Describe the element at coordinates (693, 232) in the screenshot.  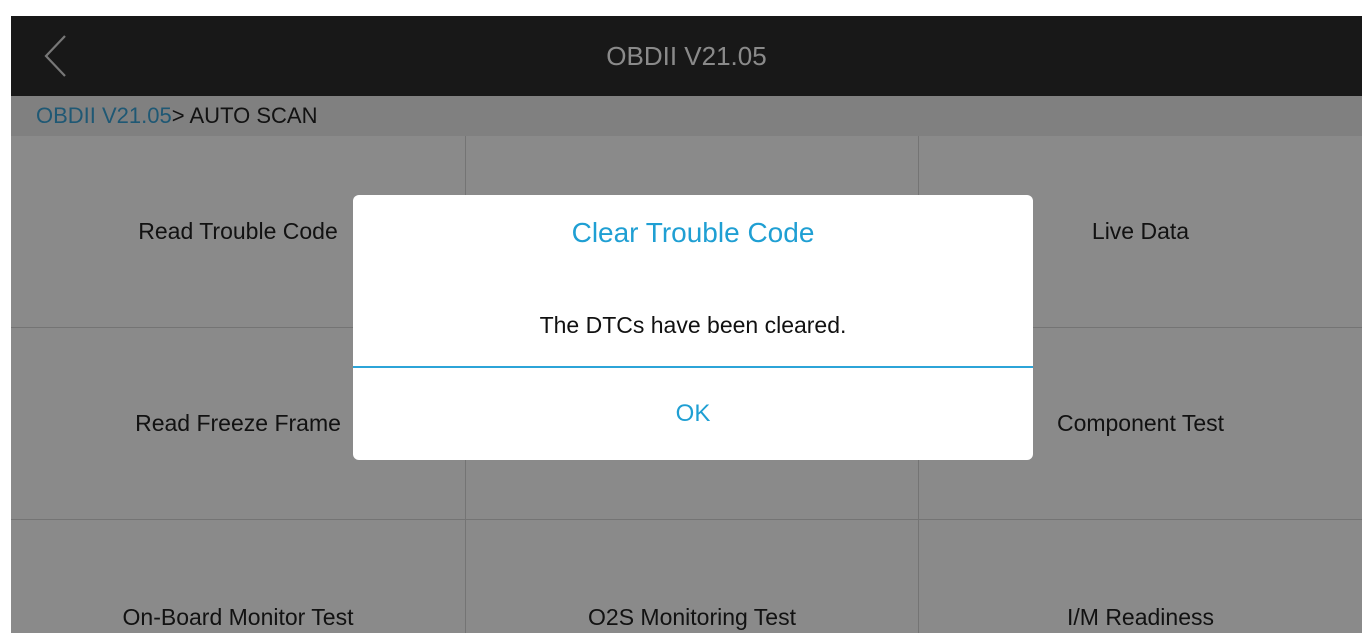
I see `dialog-title: Clear Trouble Code` at that location.